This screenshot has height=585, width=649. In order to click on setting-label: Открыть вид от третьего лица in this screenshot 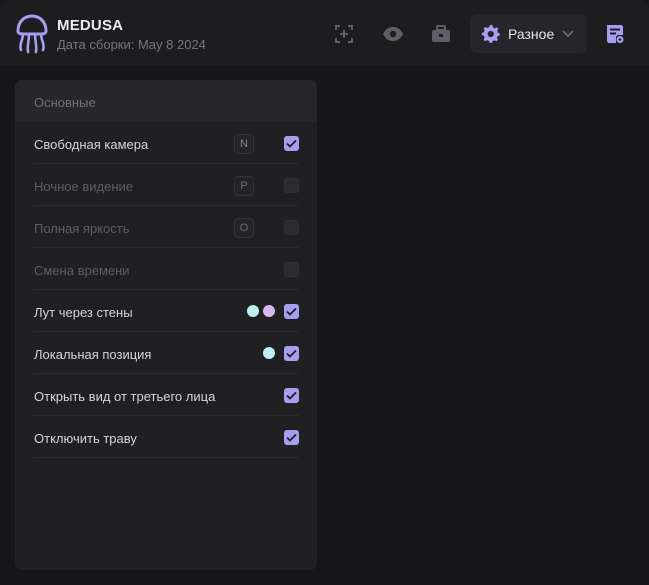, I will do `click(125, 396)`.